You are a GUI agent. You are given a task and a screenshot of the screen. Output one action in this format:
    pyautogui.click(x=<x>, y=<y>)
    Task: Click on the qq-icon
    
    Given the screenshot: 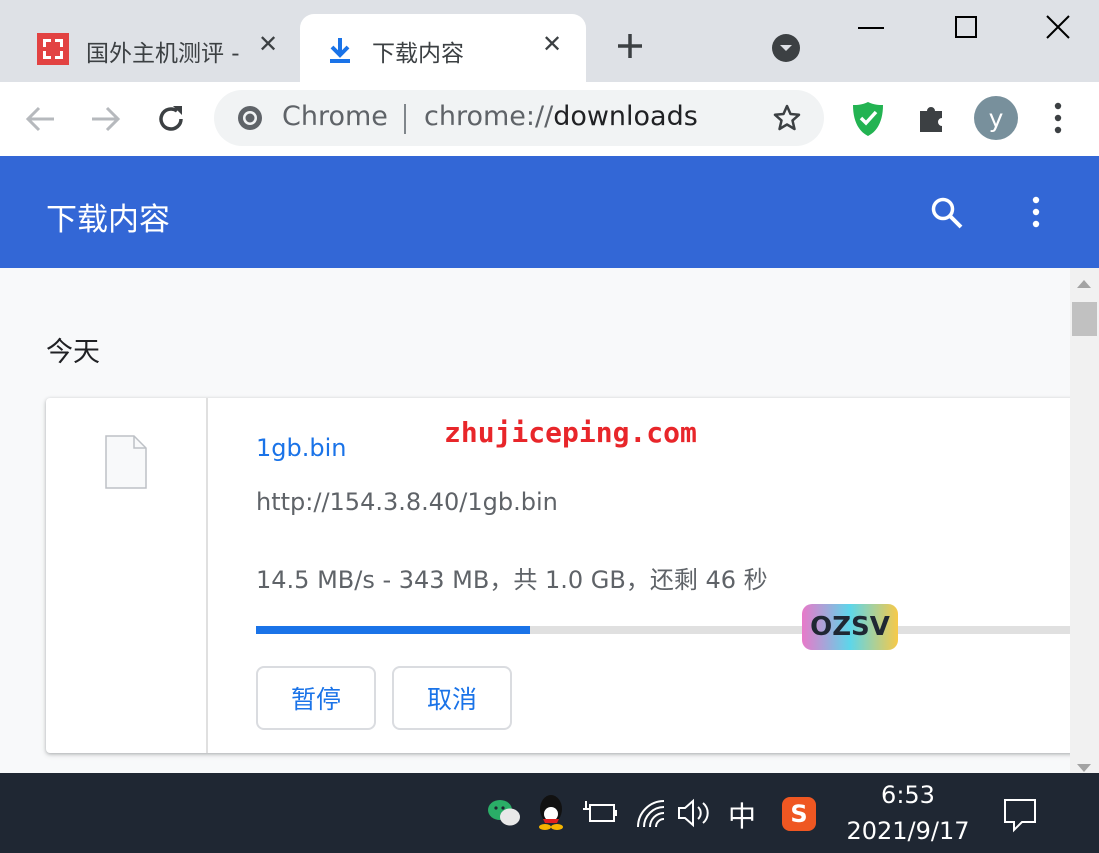 What is the action you would take?
    pyautogui.click(x=551, y=812)
    